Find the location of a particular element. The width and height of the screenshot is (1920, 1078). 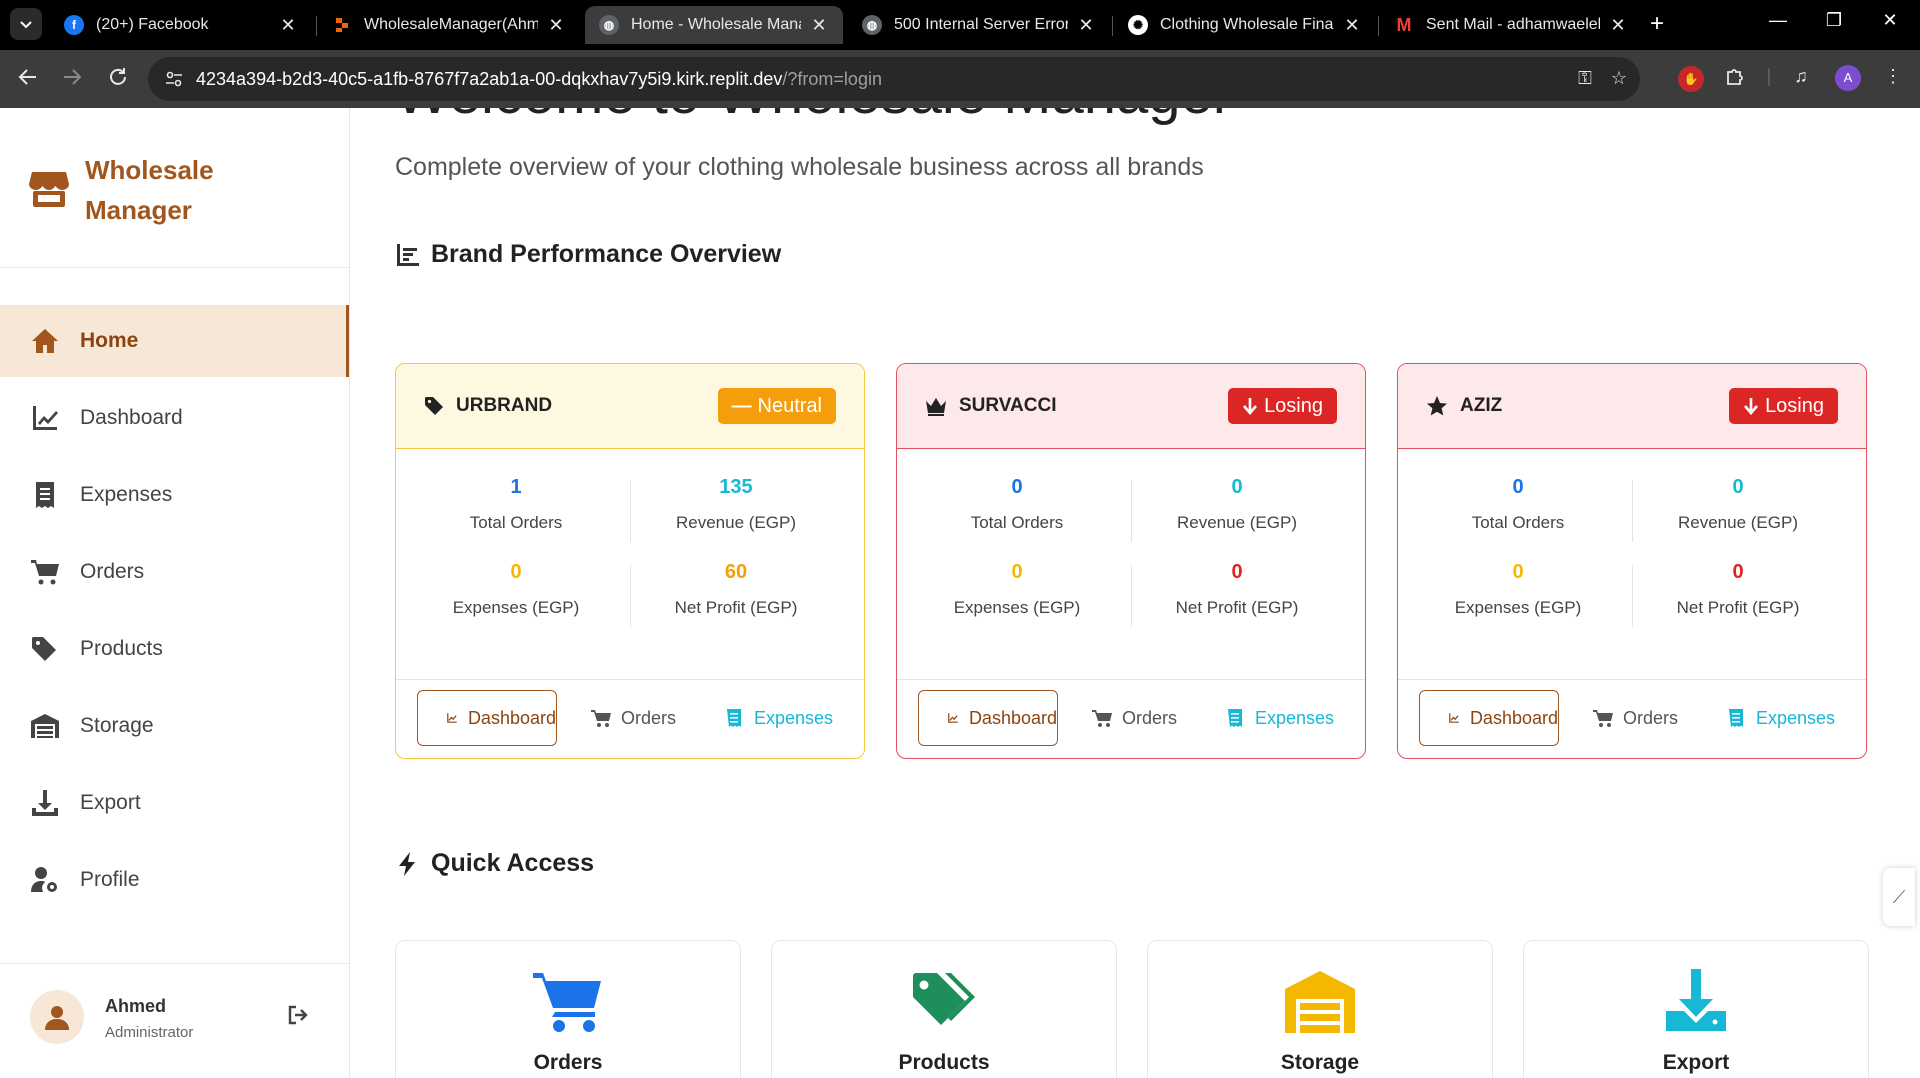

menu-kebab-icon: ⋮ is located at coordinates (1893, 79).